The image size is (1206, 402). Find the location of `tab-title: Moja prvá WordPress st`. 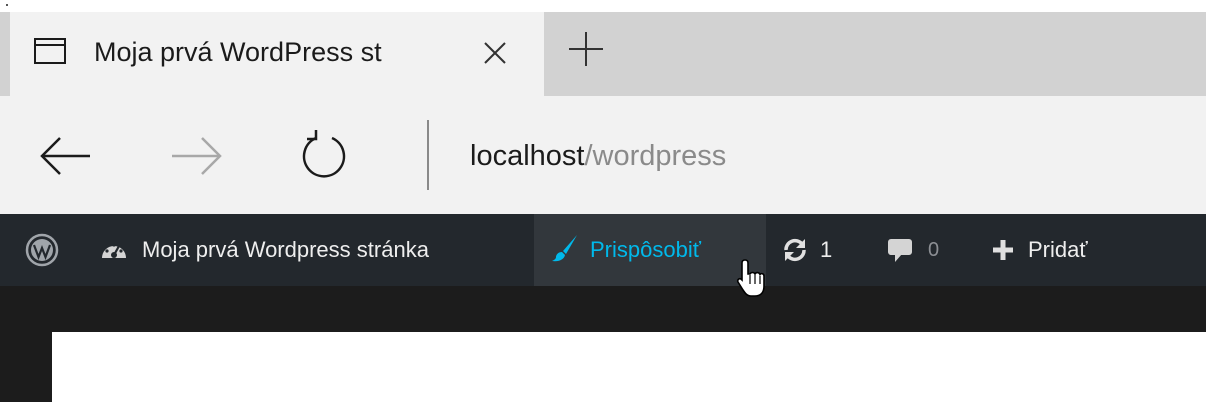

tab-title: Moja prvá WordPress st is located at coordinates (238, 52).